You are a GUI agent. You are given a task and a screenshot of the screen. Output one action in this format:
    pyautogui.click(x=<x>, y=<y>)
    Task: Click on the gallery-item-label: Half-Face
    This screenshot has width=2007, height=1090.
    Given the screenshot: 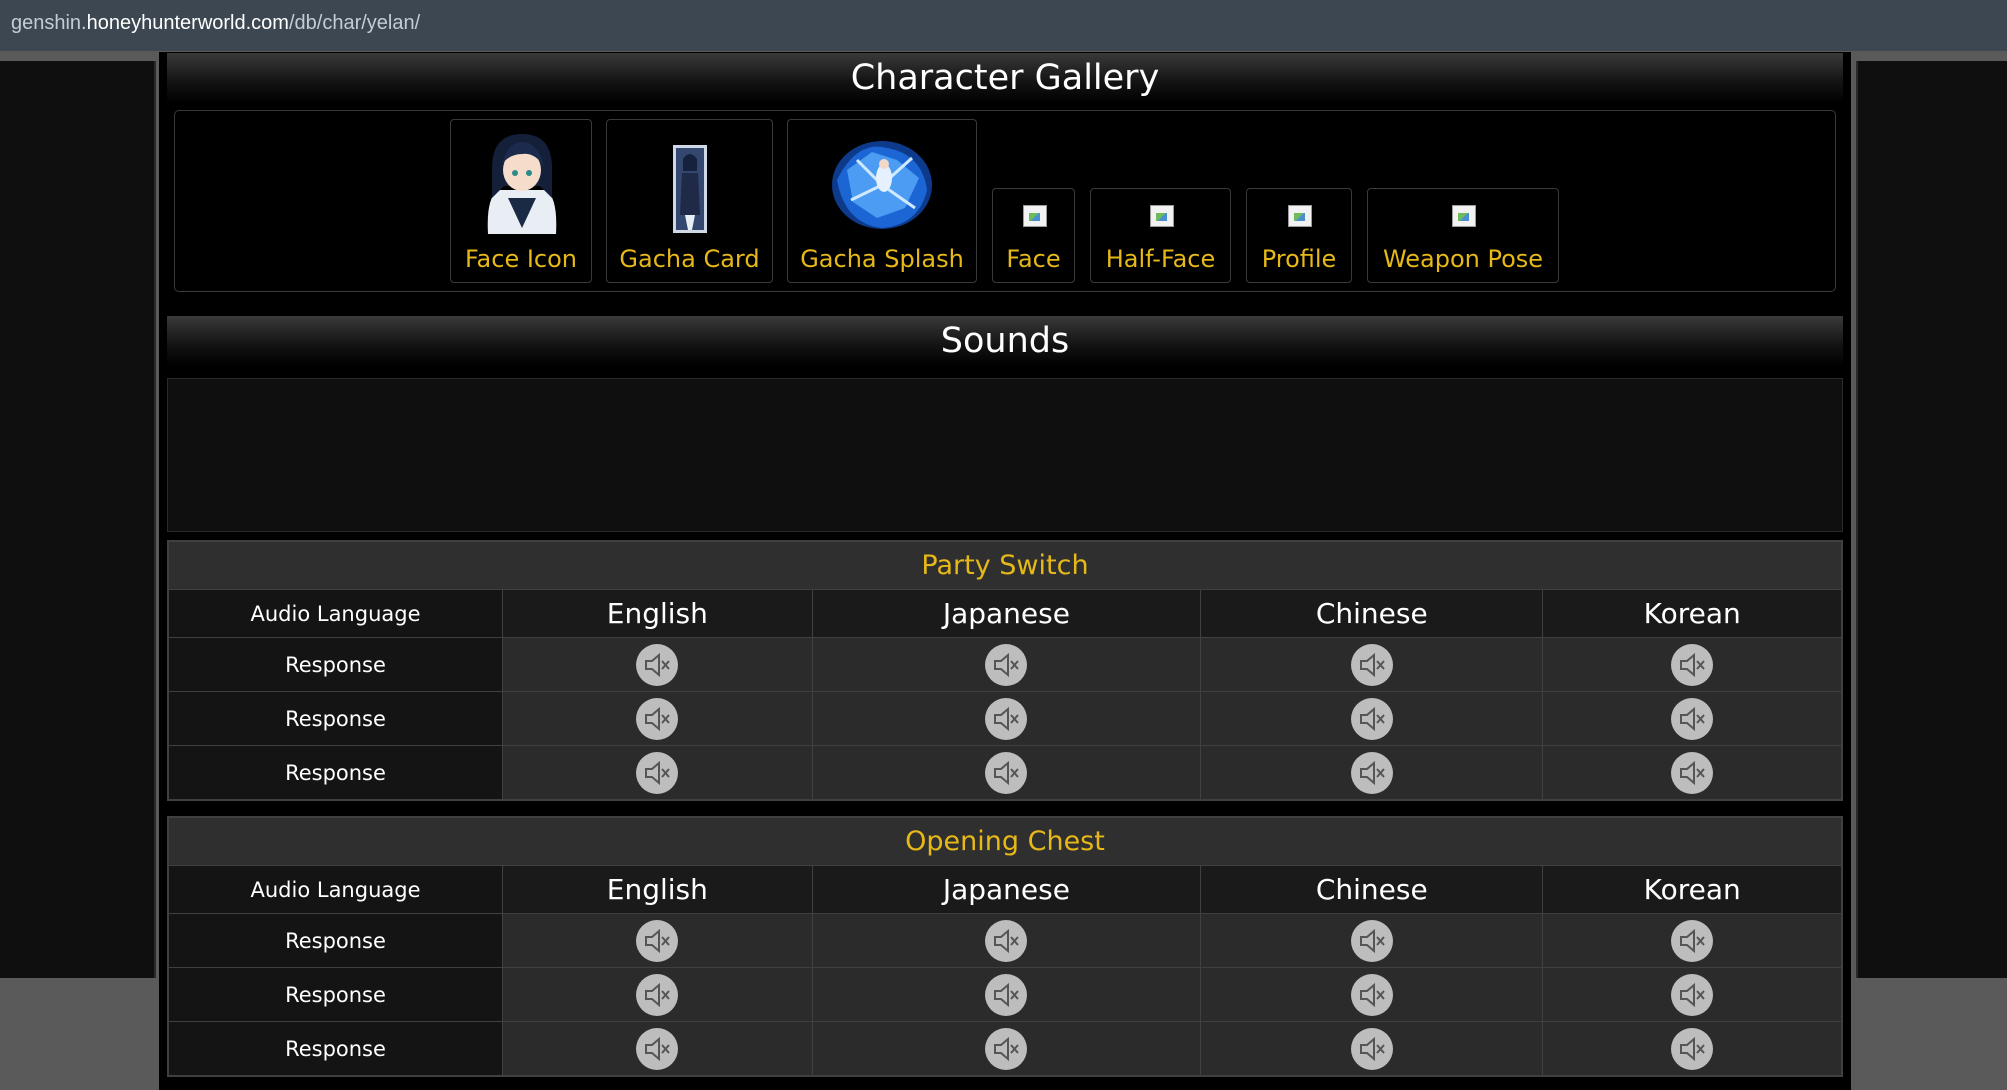 What is the action you would take?
    pyautogui.click(x=1160, y=259)
    